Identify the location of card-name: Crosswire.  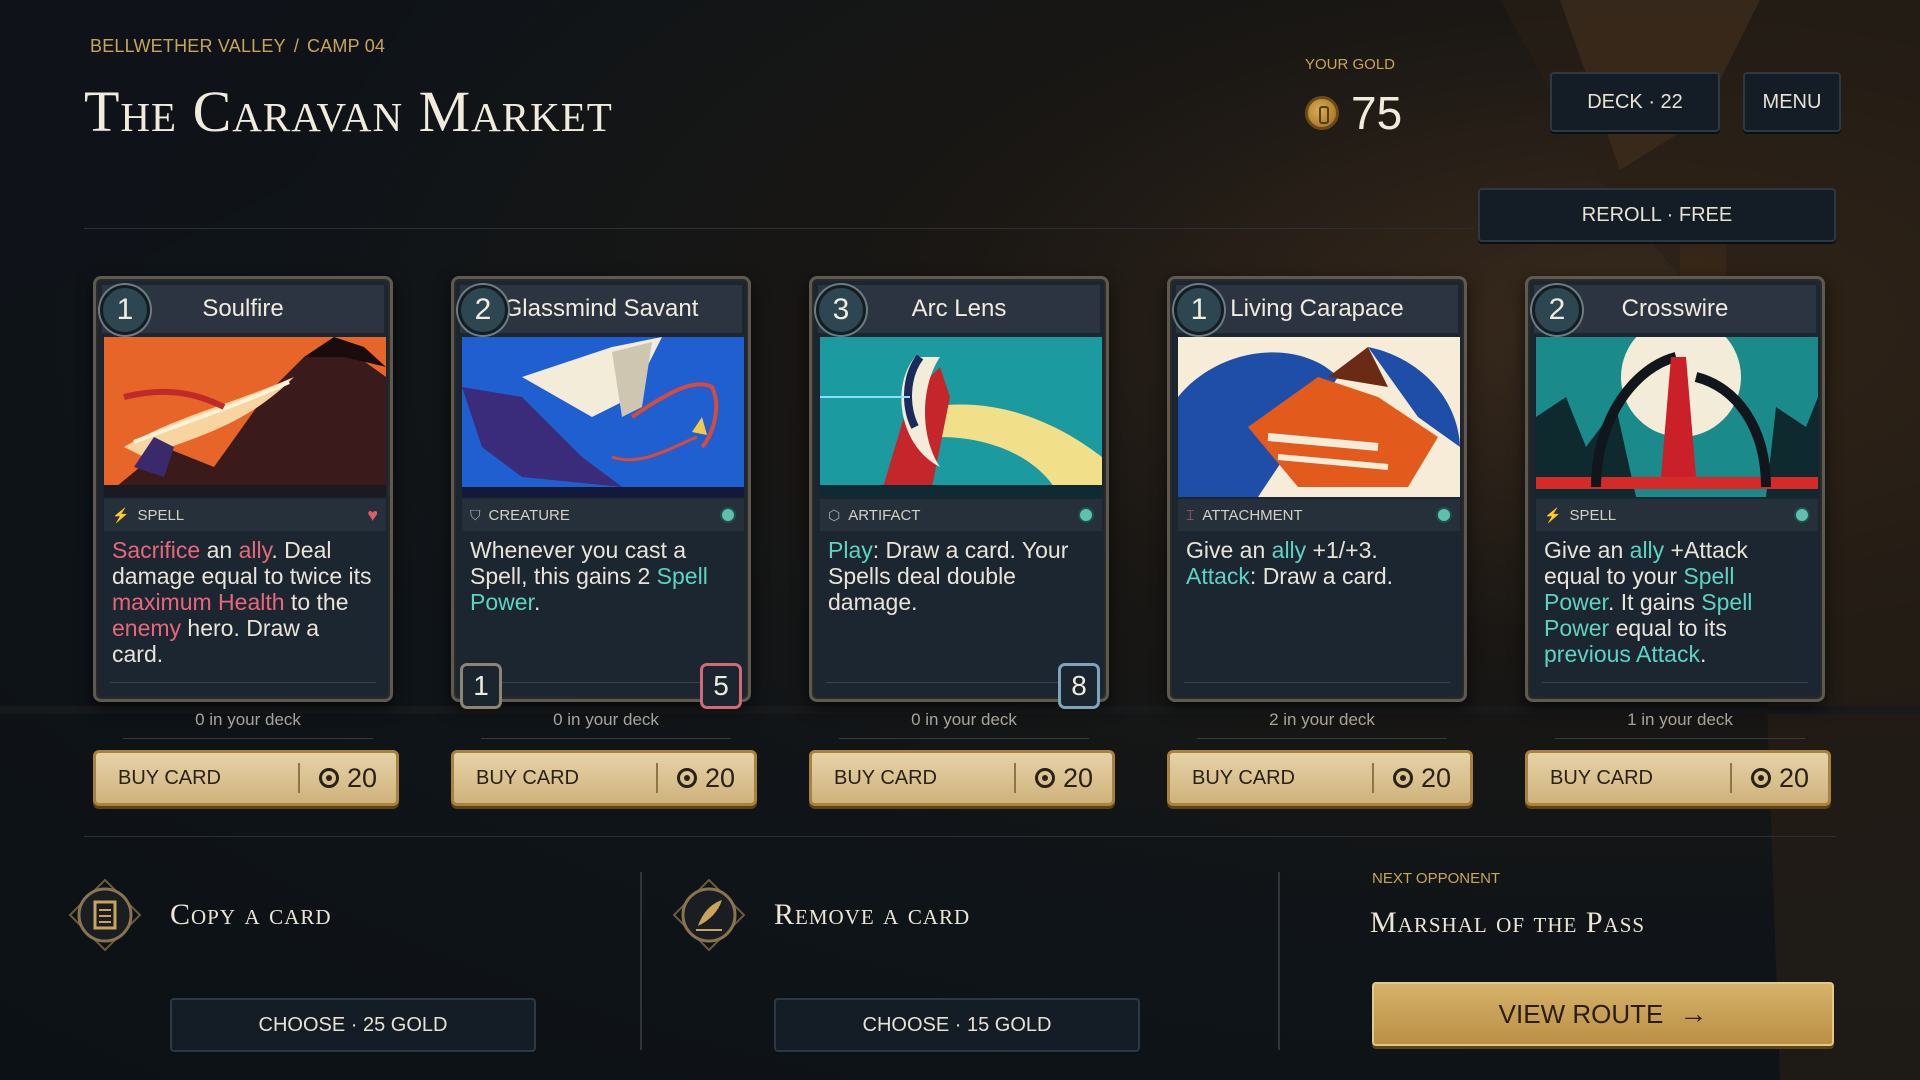
(1675, 308).